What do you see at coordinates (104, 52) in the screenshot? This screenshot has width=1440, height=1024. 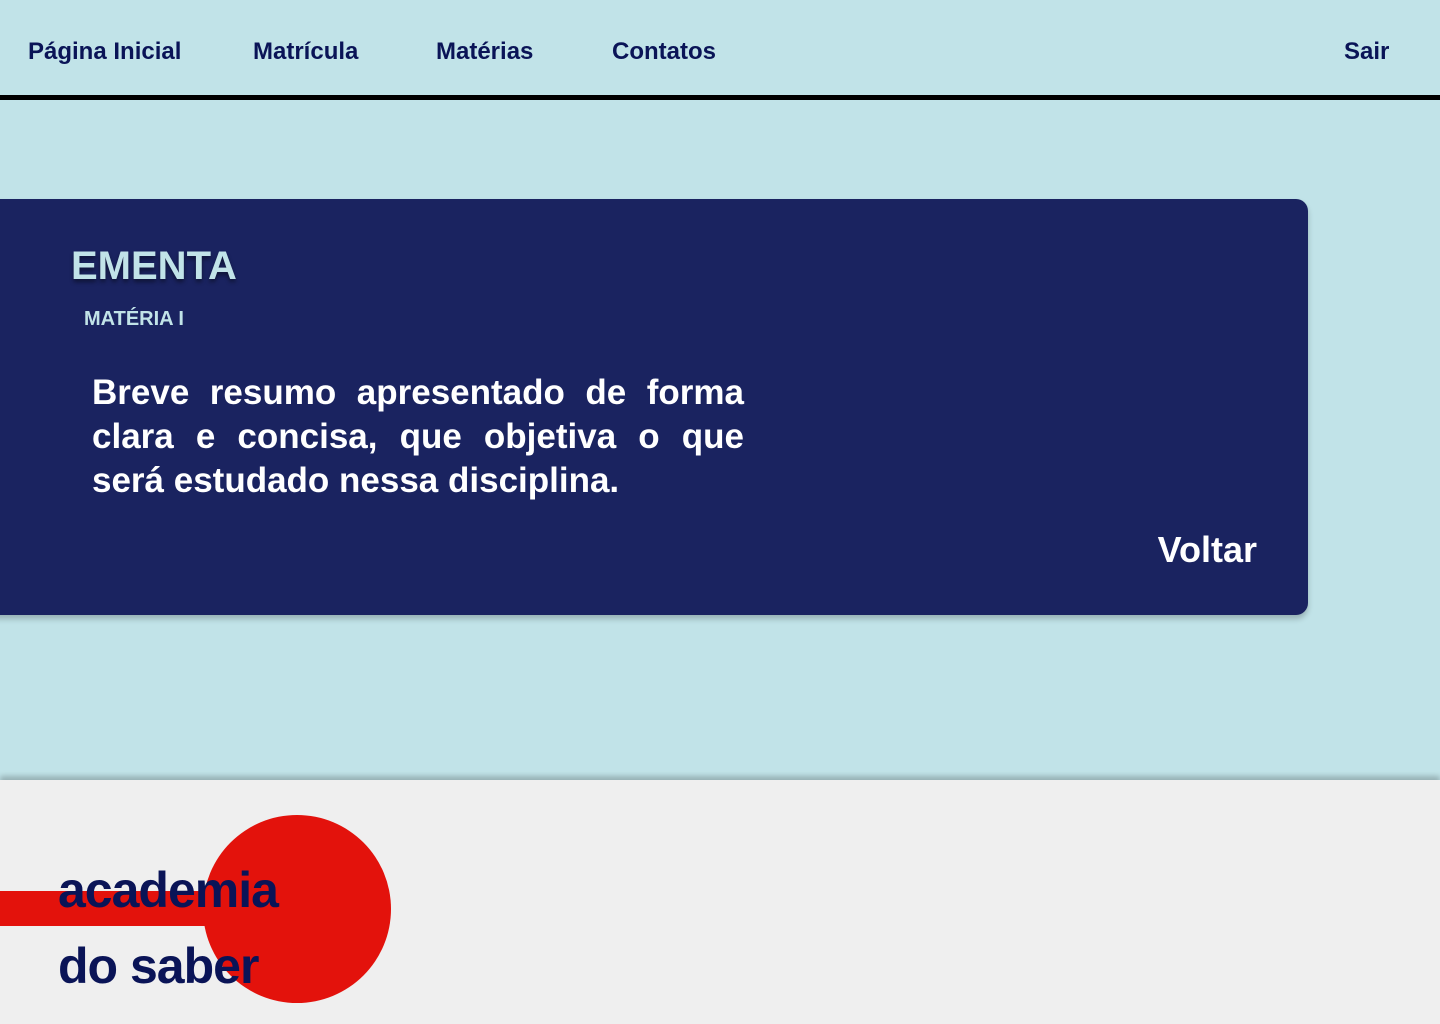 I see `nav-link-home: Página Inicial` at bounding box center [104, 52].